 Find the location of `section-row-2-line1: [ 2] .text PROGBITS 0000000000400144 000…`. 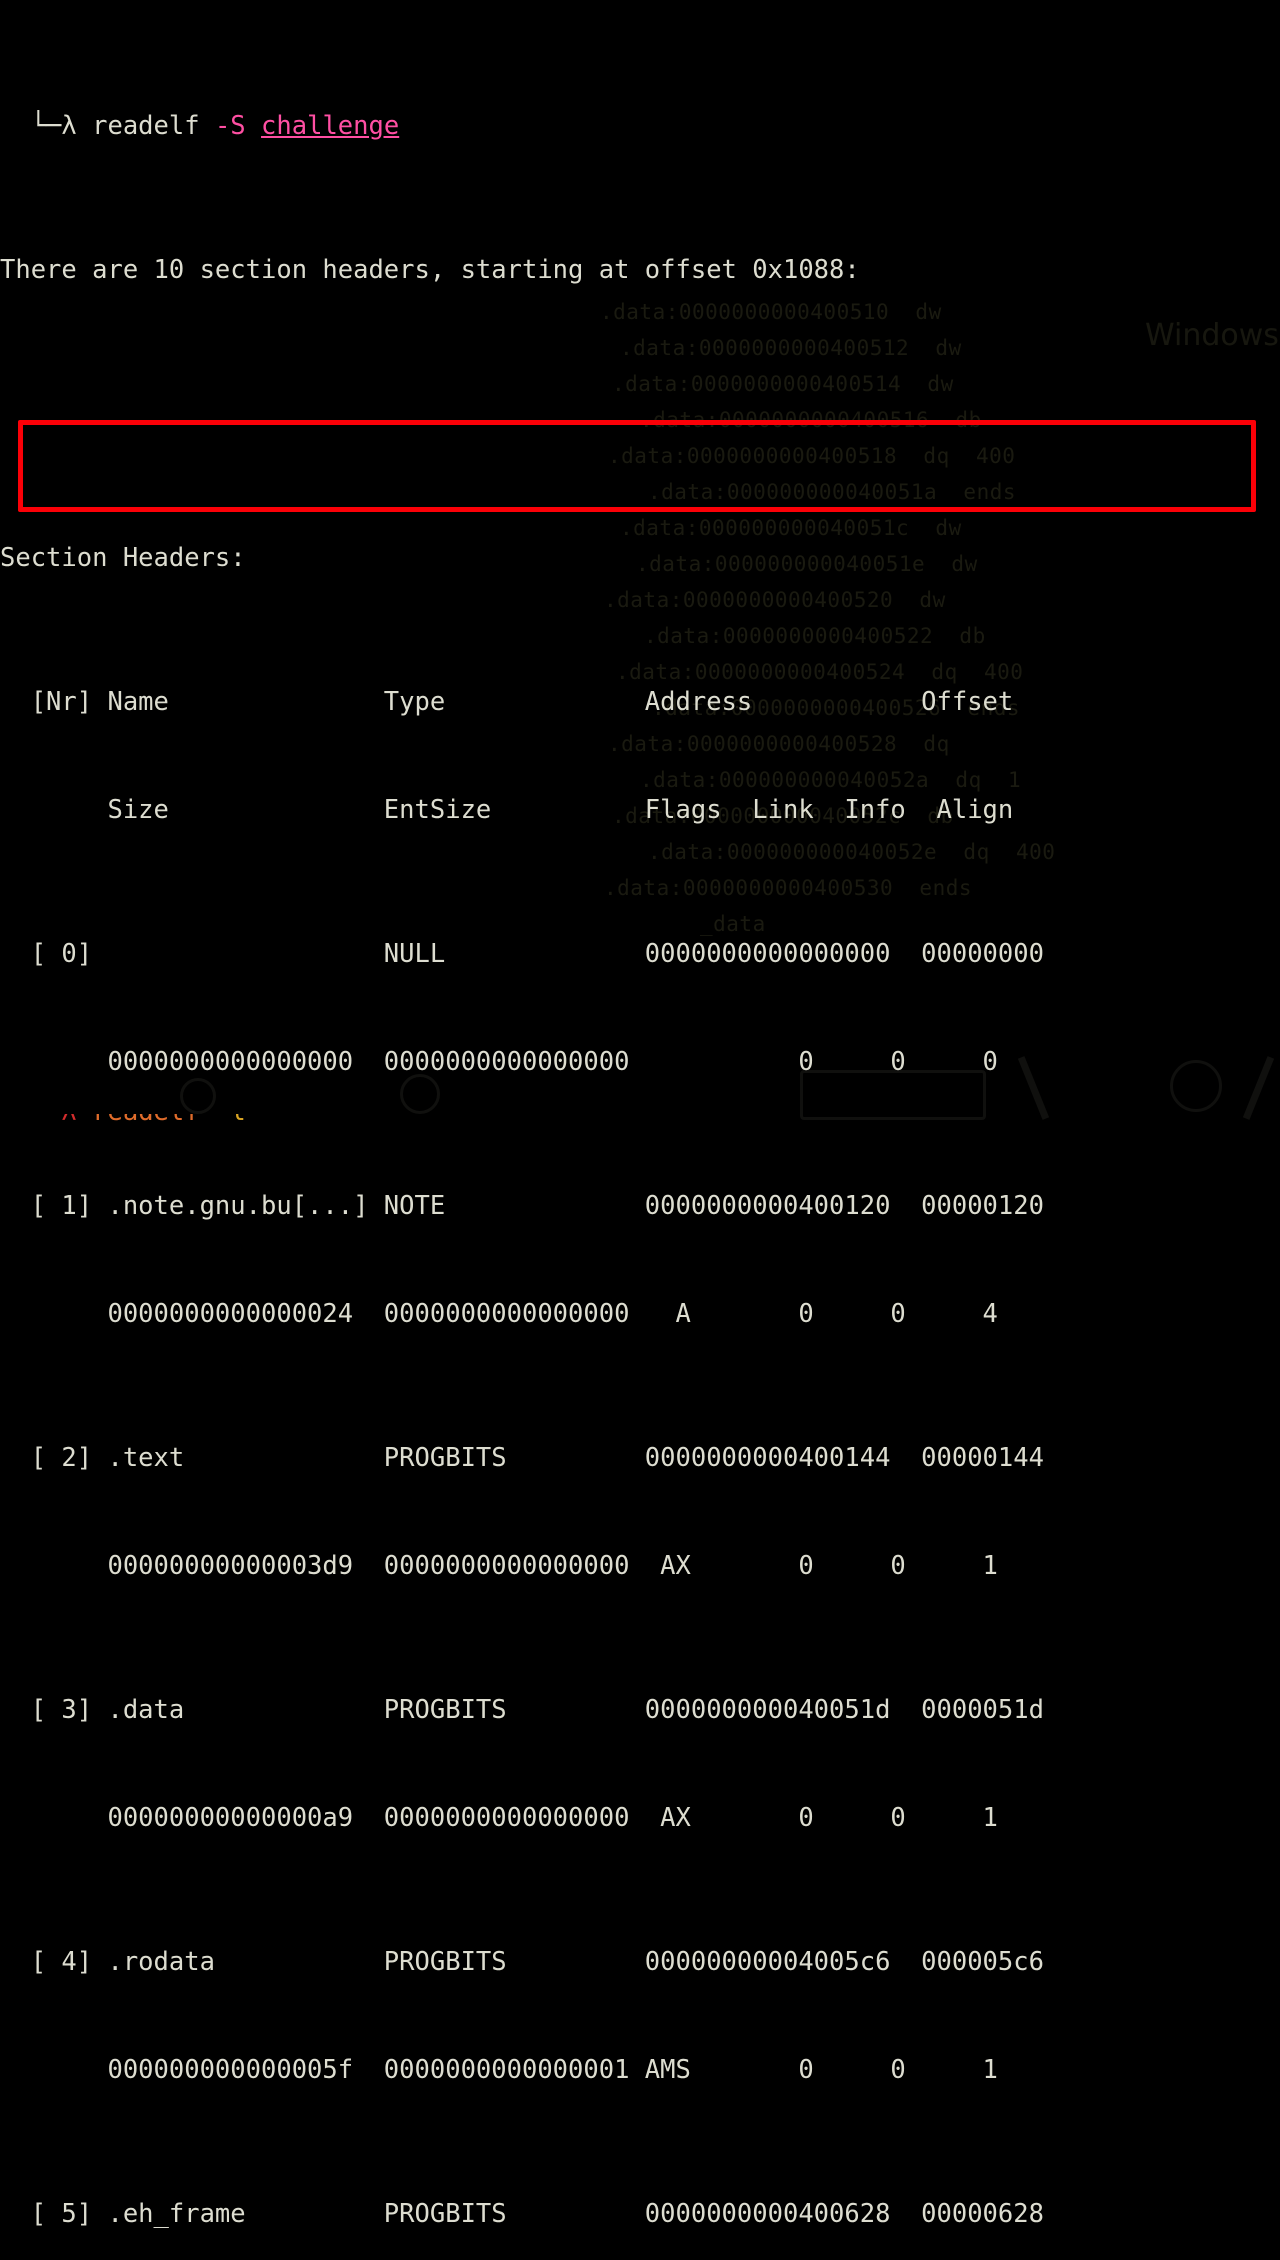

section-row-2-line1: [ 2] .text PROGBITS 0000000000400144 000… is located at coordinates (522, 1458).